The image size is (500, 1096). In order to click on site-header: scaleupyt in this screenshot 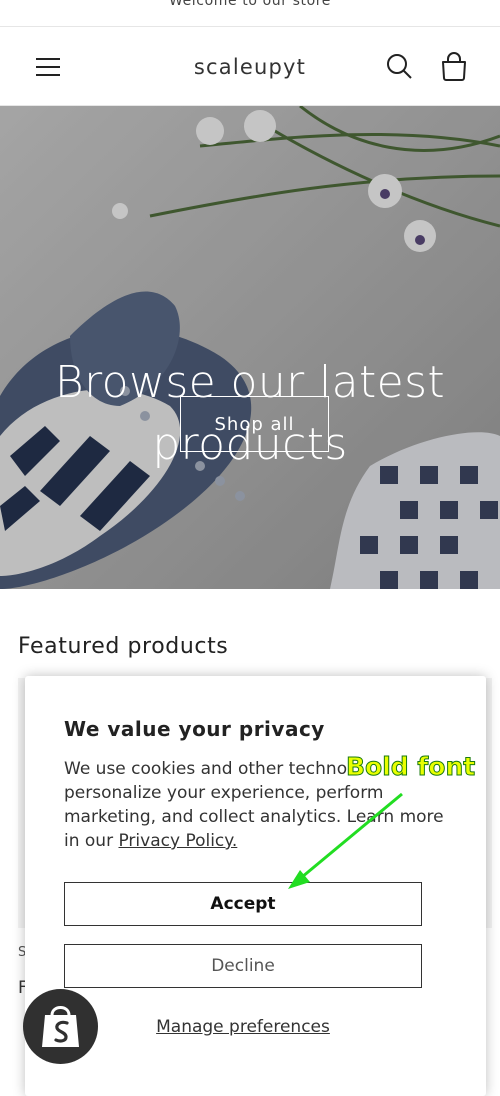, I will do `click(250, 66)`.